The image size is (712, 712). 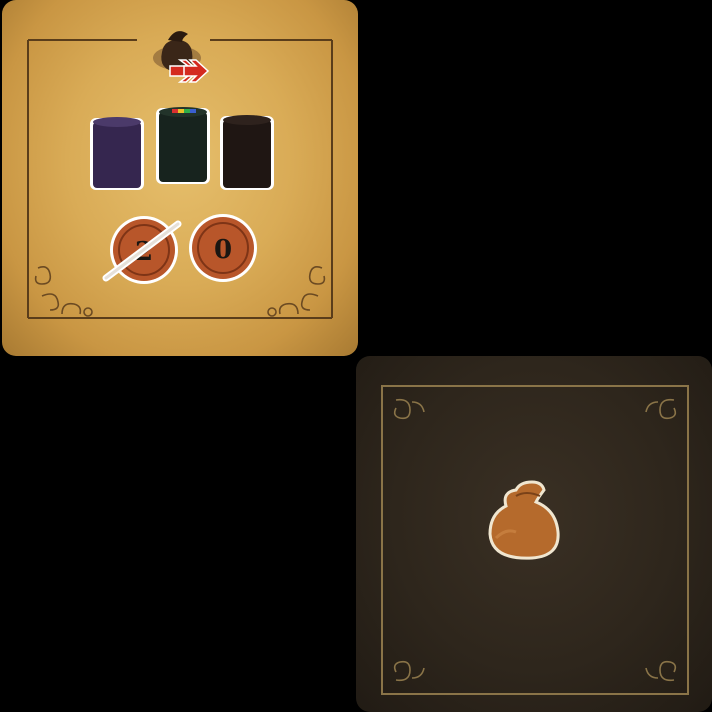 I want to click on coin: 0, so click(x=223, y=248).